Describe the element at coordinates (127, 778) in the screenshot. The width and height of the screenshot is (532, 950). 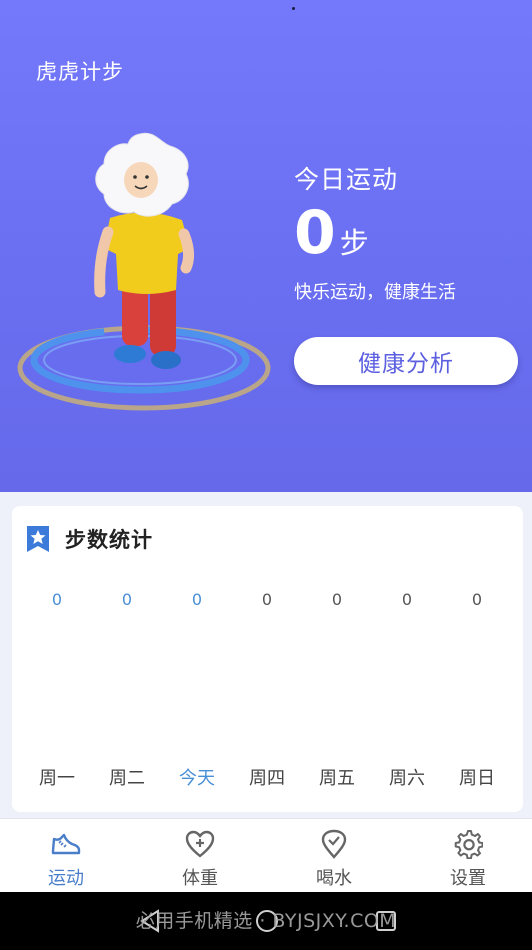
I see `weekday-label-tue: 周二` at that location.